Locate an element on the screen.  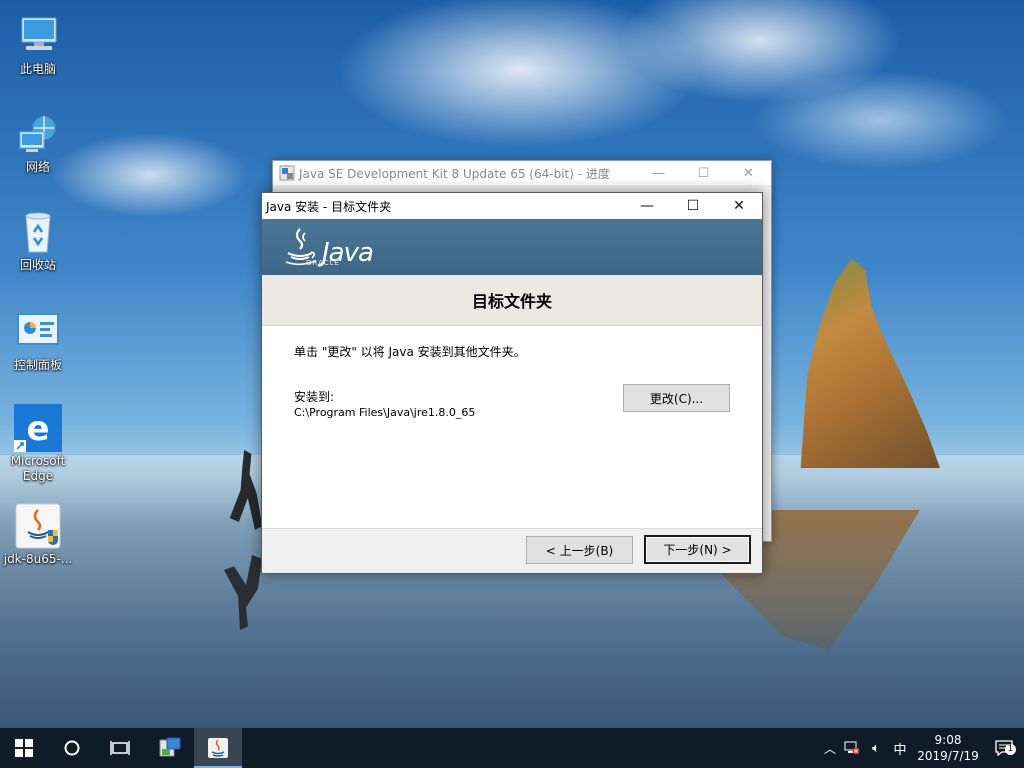
next-button: 下一步(N) > is located at coordinates (697, 549).